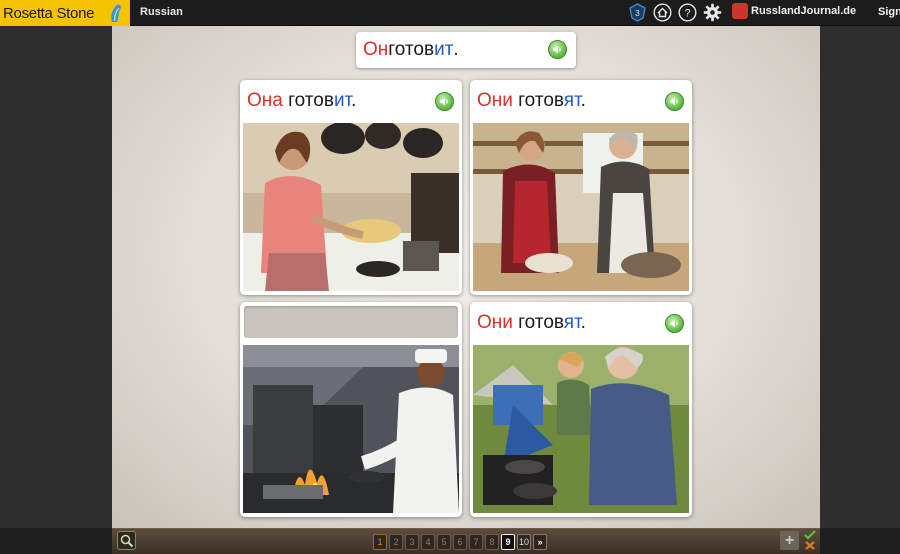 Image resolution: width=900 pixels, height=554 pixels. I want to click on card-4-caption: Они готовят., so click(531, 323).